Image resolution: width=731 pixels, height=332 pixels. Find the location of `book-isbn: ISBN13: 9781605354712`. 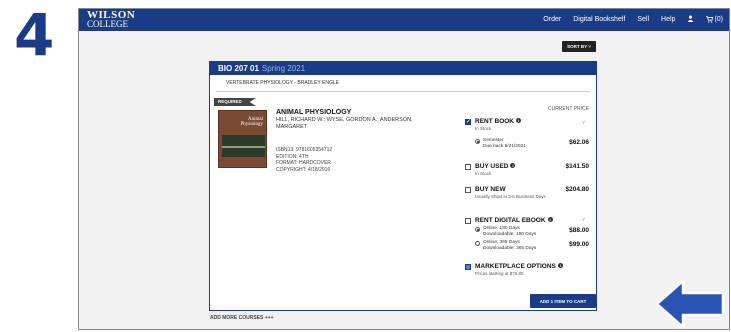

book-isbn: ISBN13: 9781605354712 is located at coordinates (304, 150).